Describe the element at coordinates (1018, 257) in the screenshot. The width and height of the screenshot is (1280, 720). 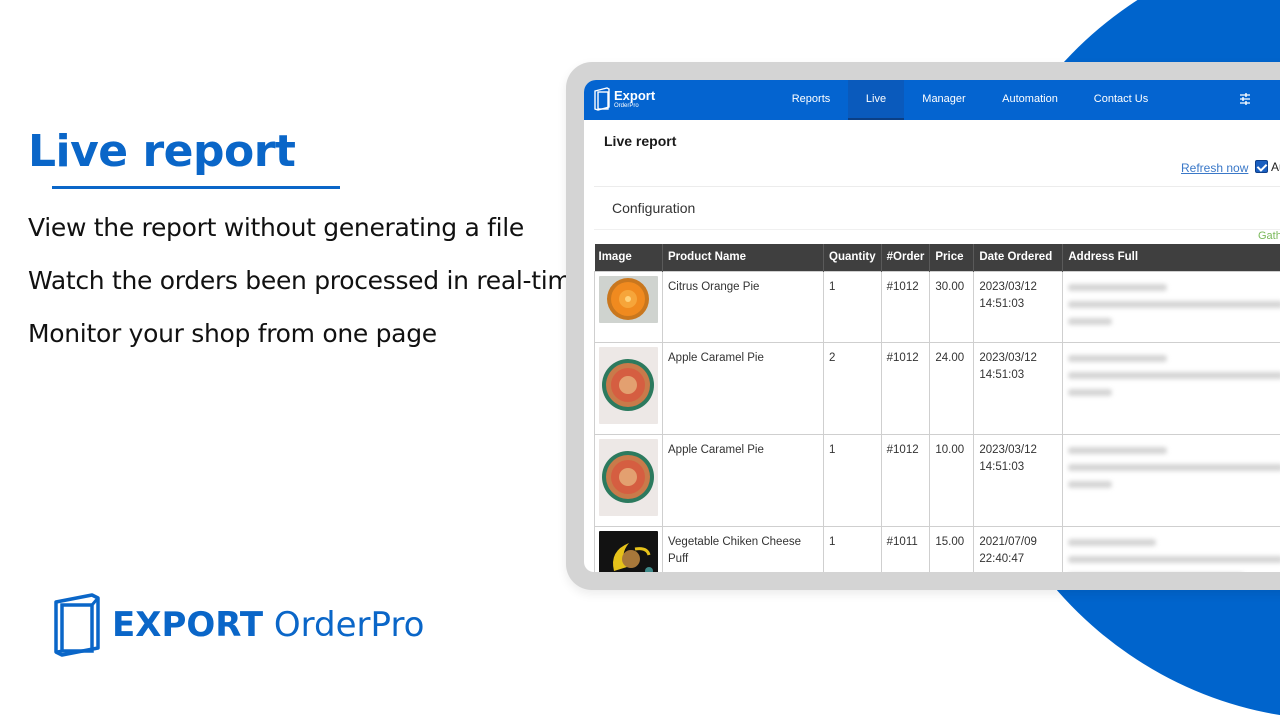
I see `column-header: Date Ordered` at that location.